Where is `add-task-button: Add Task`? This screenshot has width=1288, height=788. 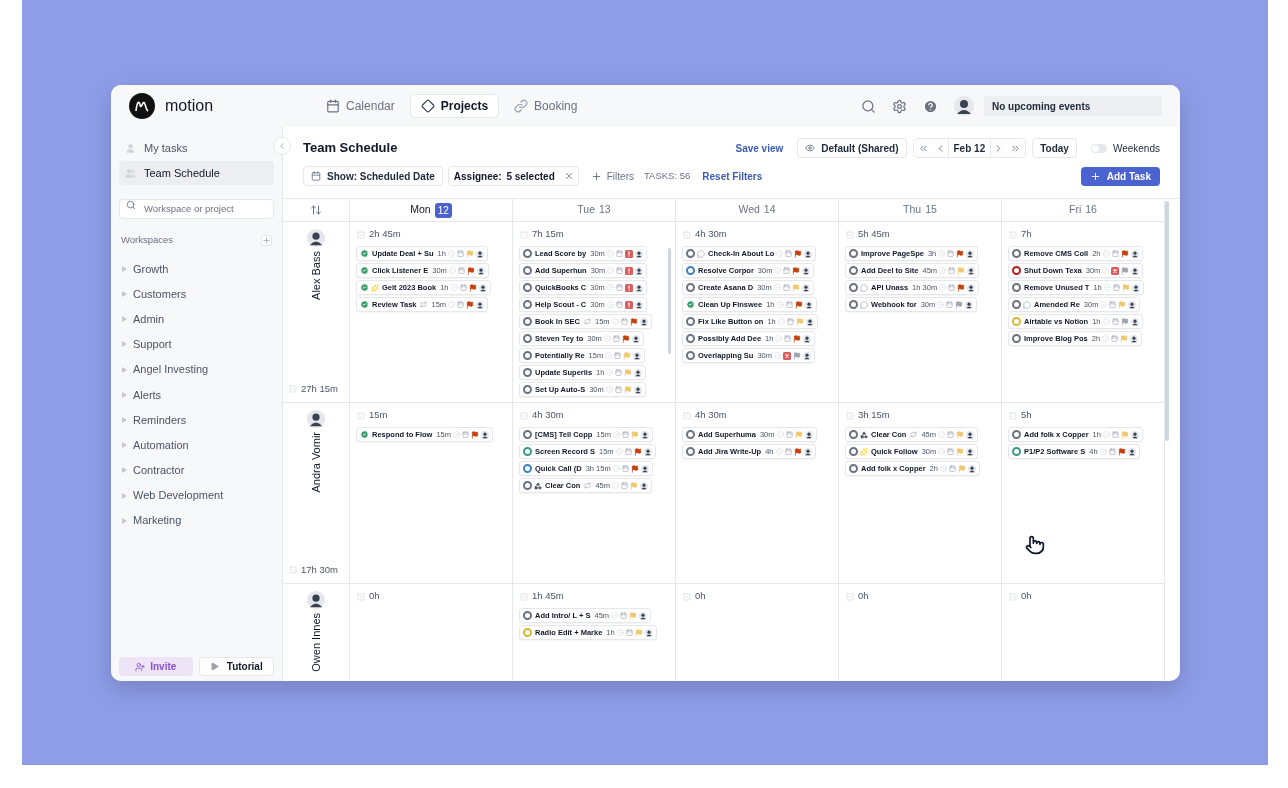
add-task-button: Add Task is located at coordinates (1120, 176).